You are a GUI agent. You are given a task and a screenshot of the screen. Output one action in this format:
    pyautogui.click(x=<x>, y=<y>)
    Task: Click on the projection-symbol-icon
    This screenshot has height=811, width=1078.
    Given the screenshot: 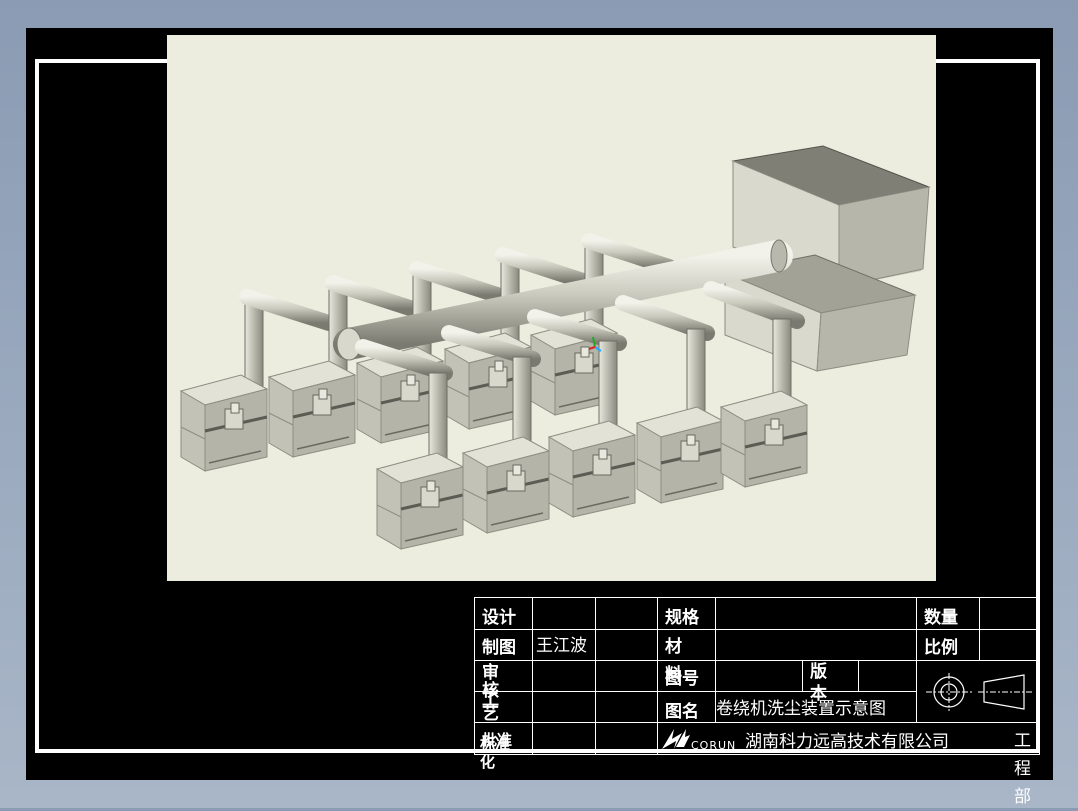 What is the action you would take?
    pyautogui.click(x=980, y=692)
    